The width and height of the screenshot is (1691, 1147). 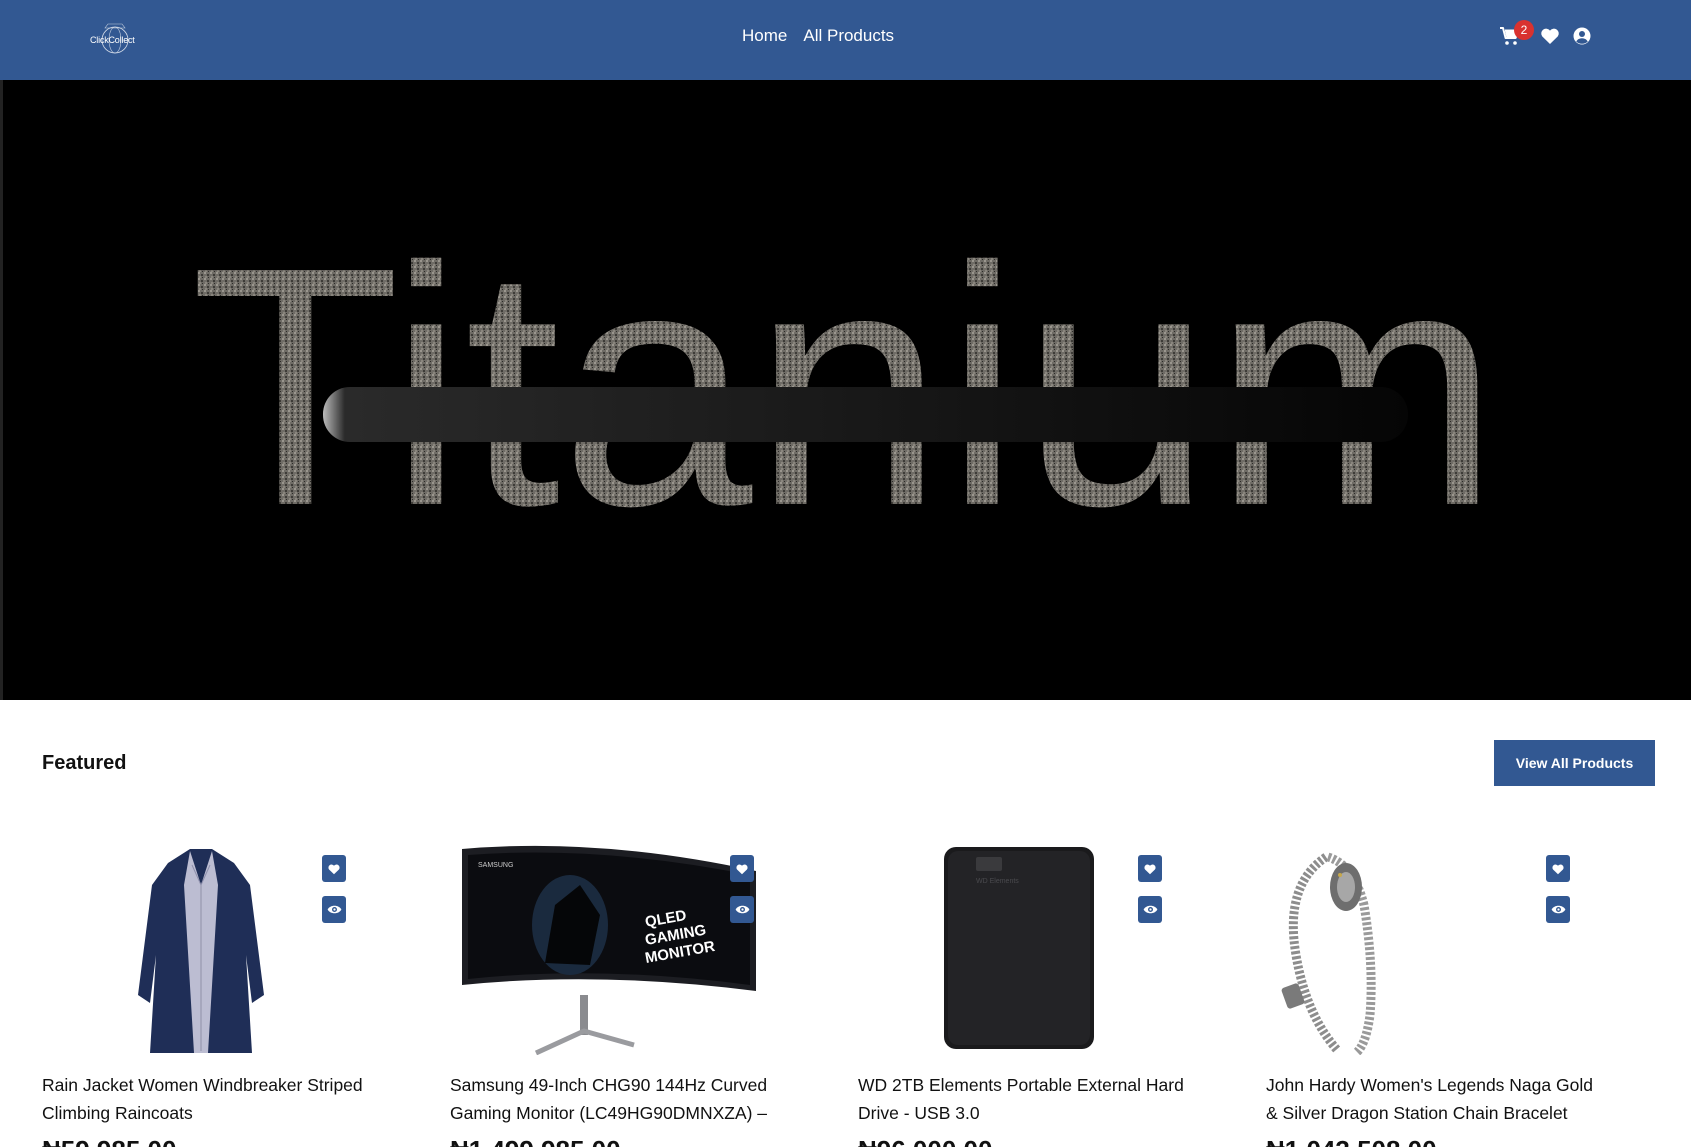 I want to click on logo-text: ClickCollect, so click(x=112, y=40).